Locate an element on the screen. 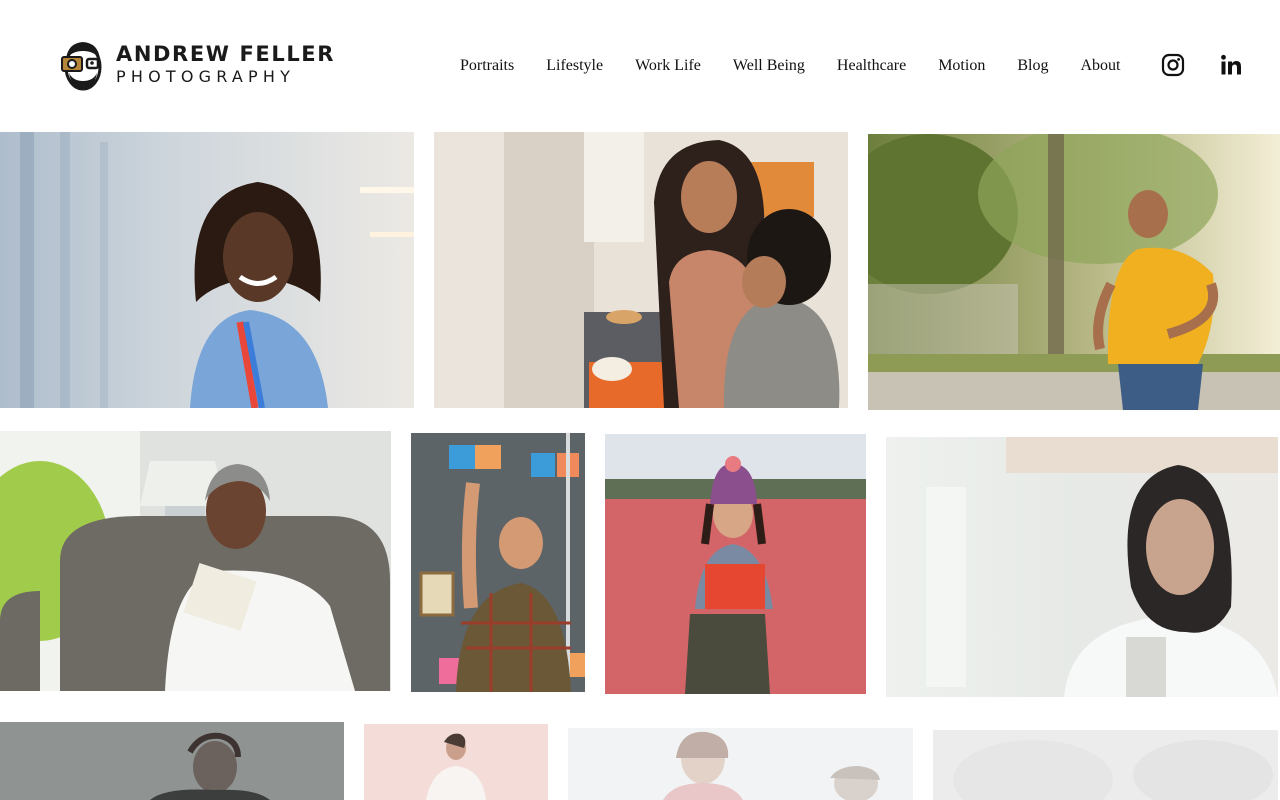 The width and height of the screenshot is (1280, 800). gallery-photo-woman-reading-armchair is located at coordinates (195, 561).